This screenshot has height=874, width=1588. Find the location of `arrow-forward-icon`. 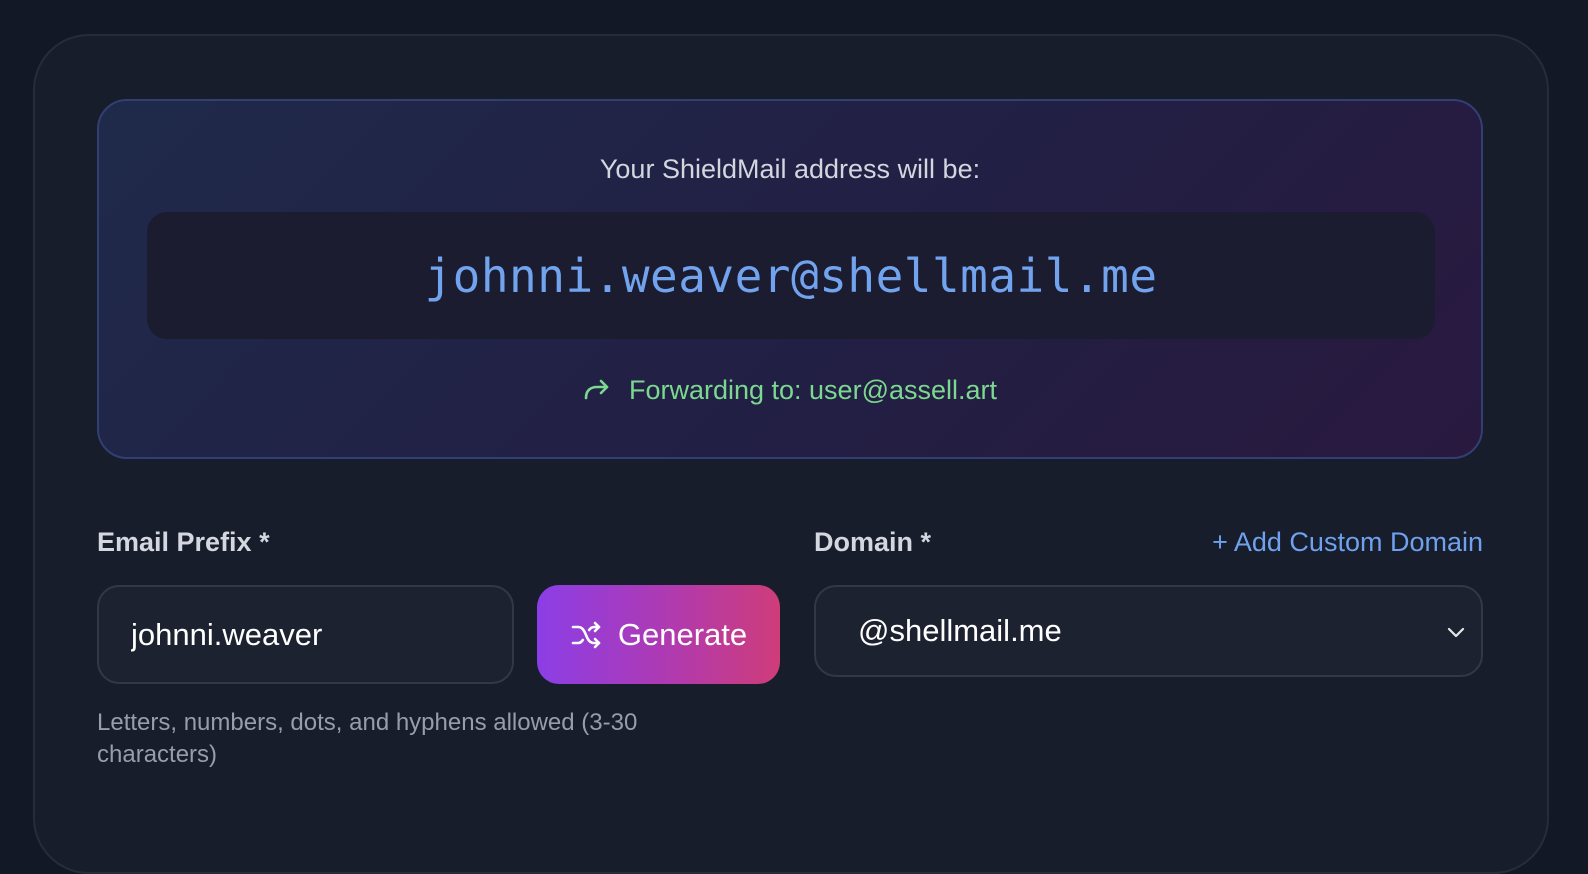

arrow-forward-icon is located at coordinates (597, 390).